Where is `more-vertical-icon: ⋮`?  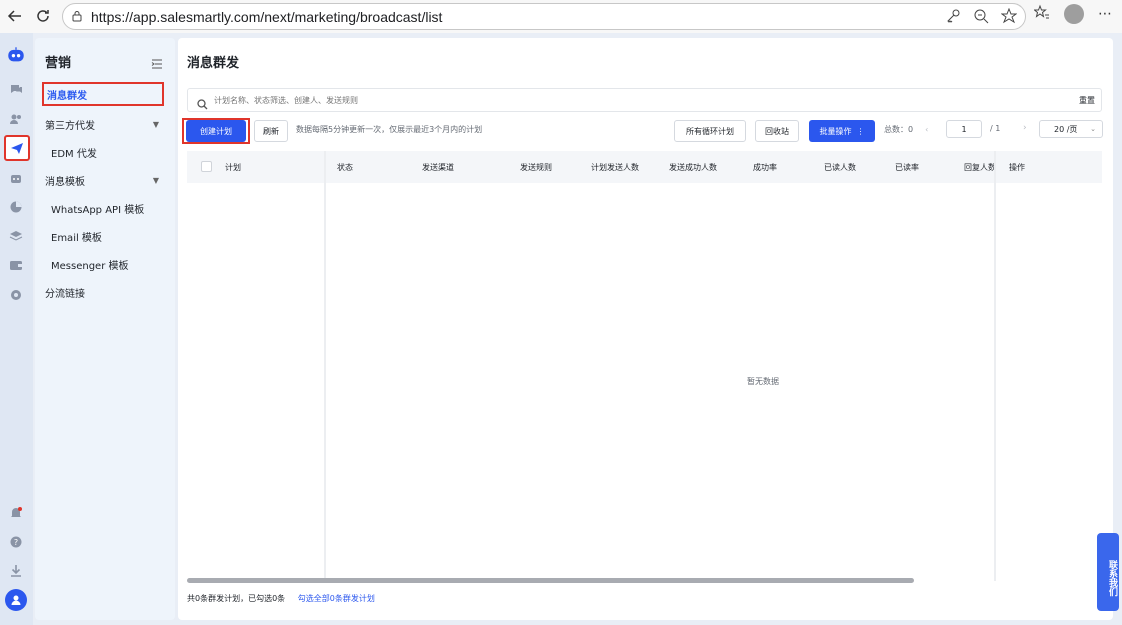 more-vertical-icon: ⋮ is located at coordinates (860, 131).